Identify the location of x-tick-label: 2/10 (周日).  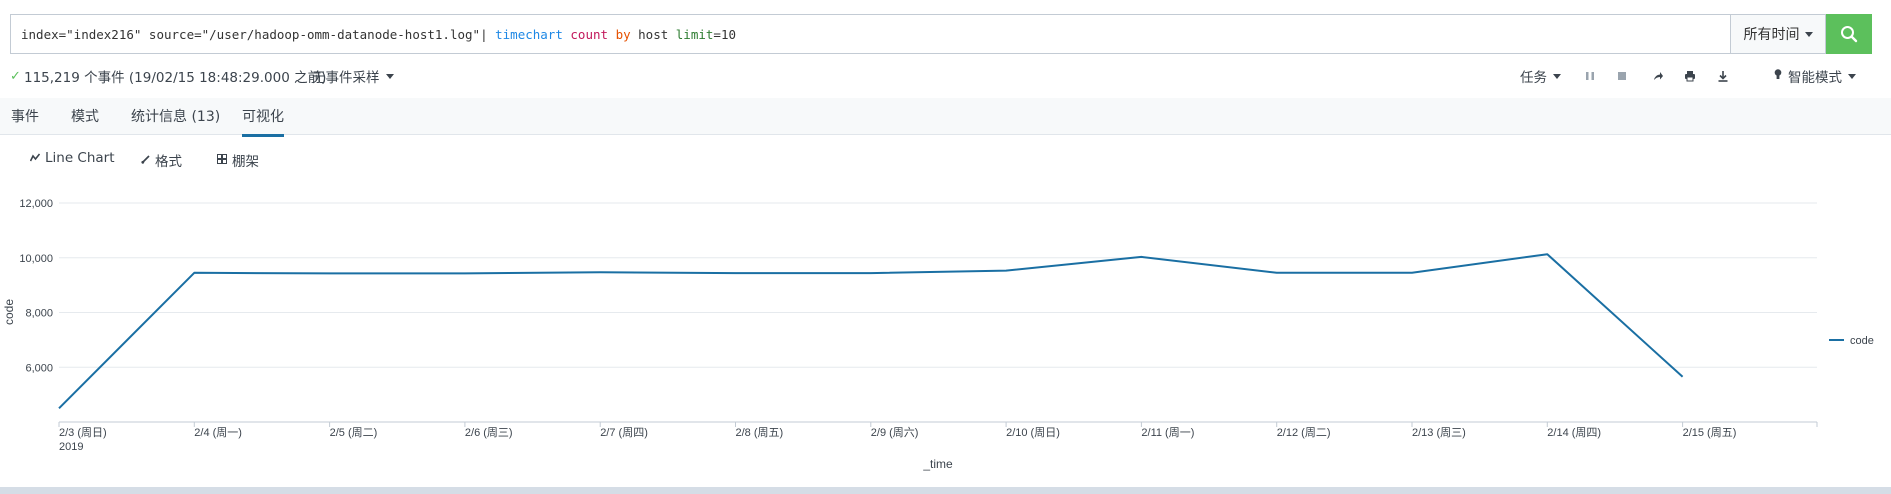
(1033, 432).